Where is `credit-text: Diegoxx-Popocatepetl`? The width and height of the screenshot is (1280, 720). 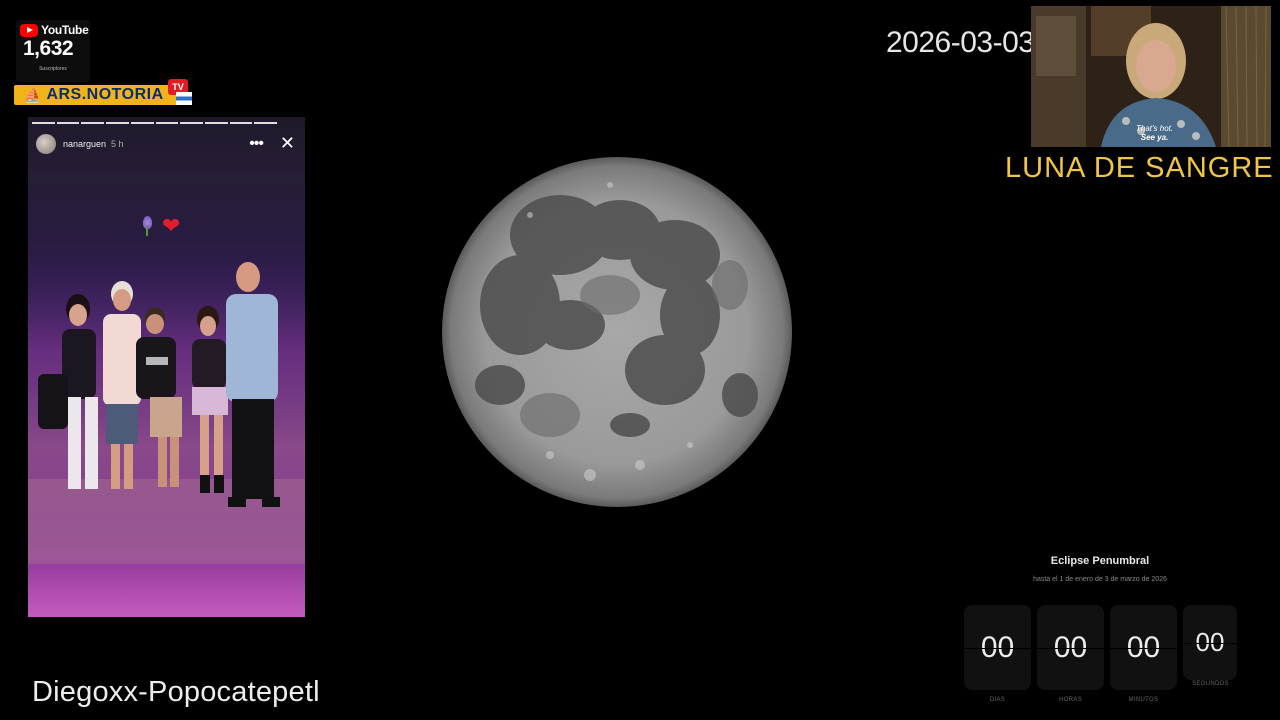 credit-text: Diegoxx-Popocatepetl is located at coordinates (176, 692).